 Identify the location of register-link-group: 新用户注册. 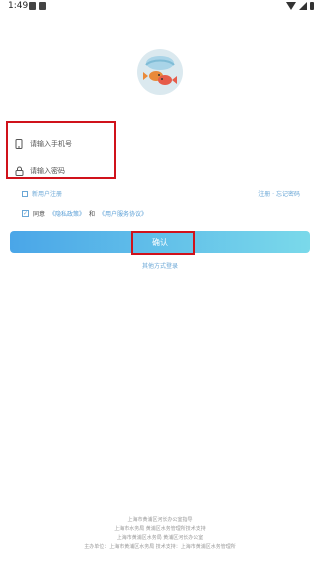
(42, 193).